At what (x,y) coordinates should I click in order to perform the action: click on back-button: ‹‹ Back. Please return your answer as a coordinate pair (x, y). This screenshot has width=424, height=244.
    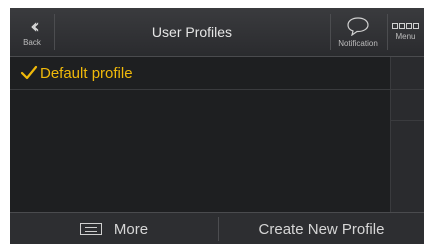
    Looking at the image, I should click on (32, 32).